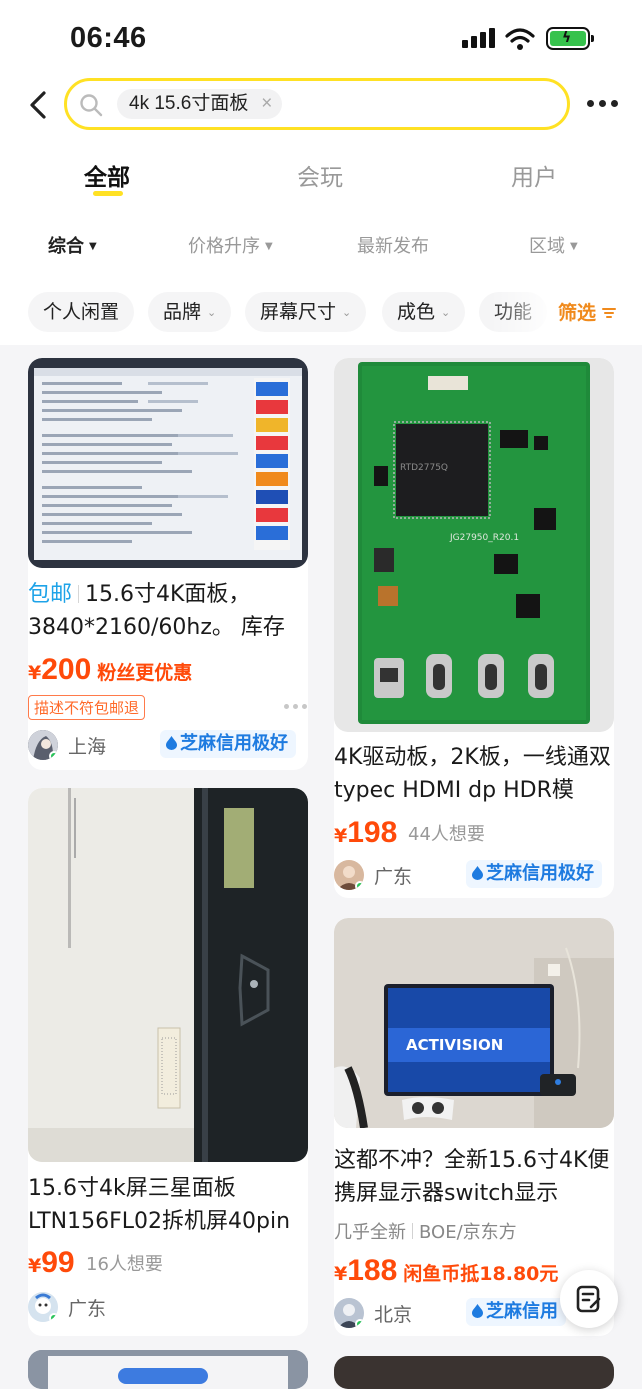  What do you see at coordinates (317, 104) in the screenshot?
I see `search-box: 4k 15.6寸面板 ×` at bounding box center [317, 104].